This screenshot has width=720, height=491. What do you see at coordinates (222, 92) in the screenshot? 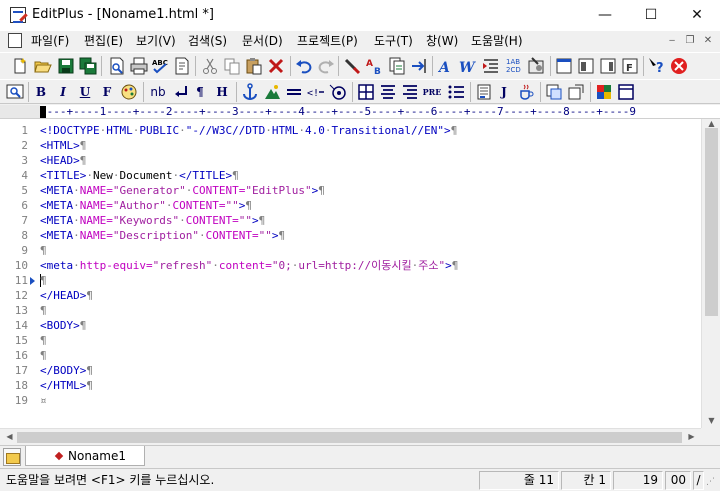
I see `heading-button: H` at bounding box center [222, 92].